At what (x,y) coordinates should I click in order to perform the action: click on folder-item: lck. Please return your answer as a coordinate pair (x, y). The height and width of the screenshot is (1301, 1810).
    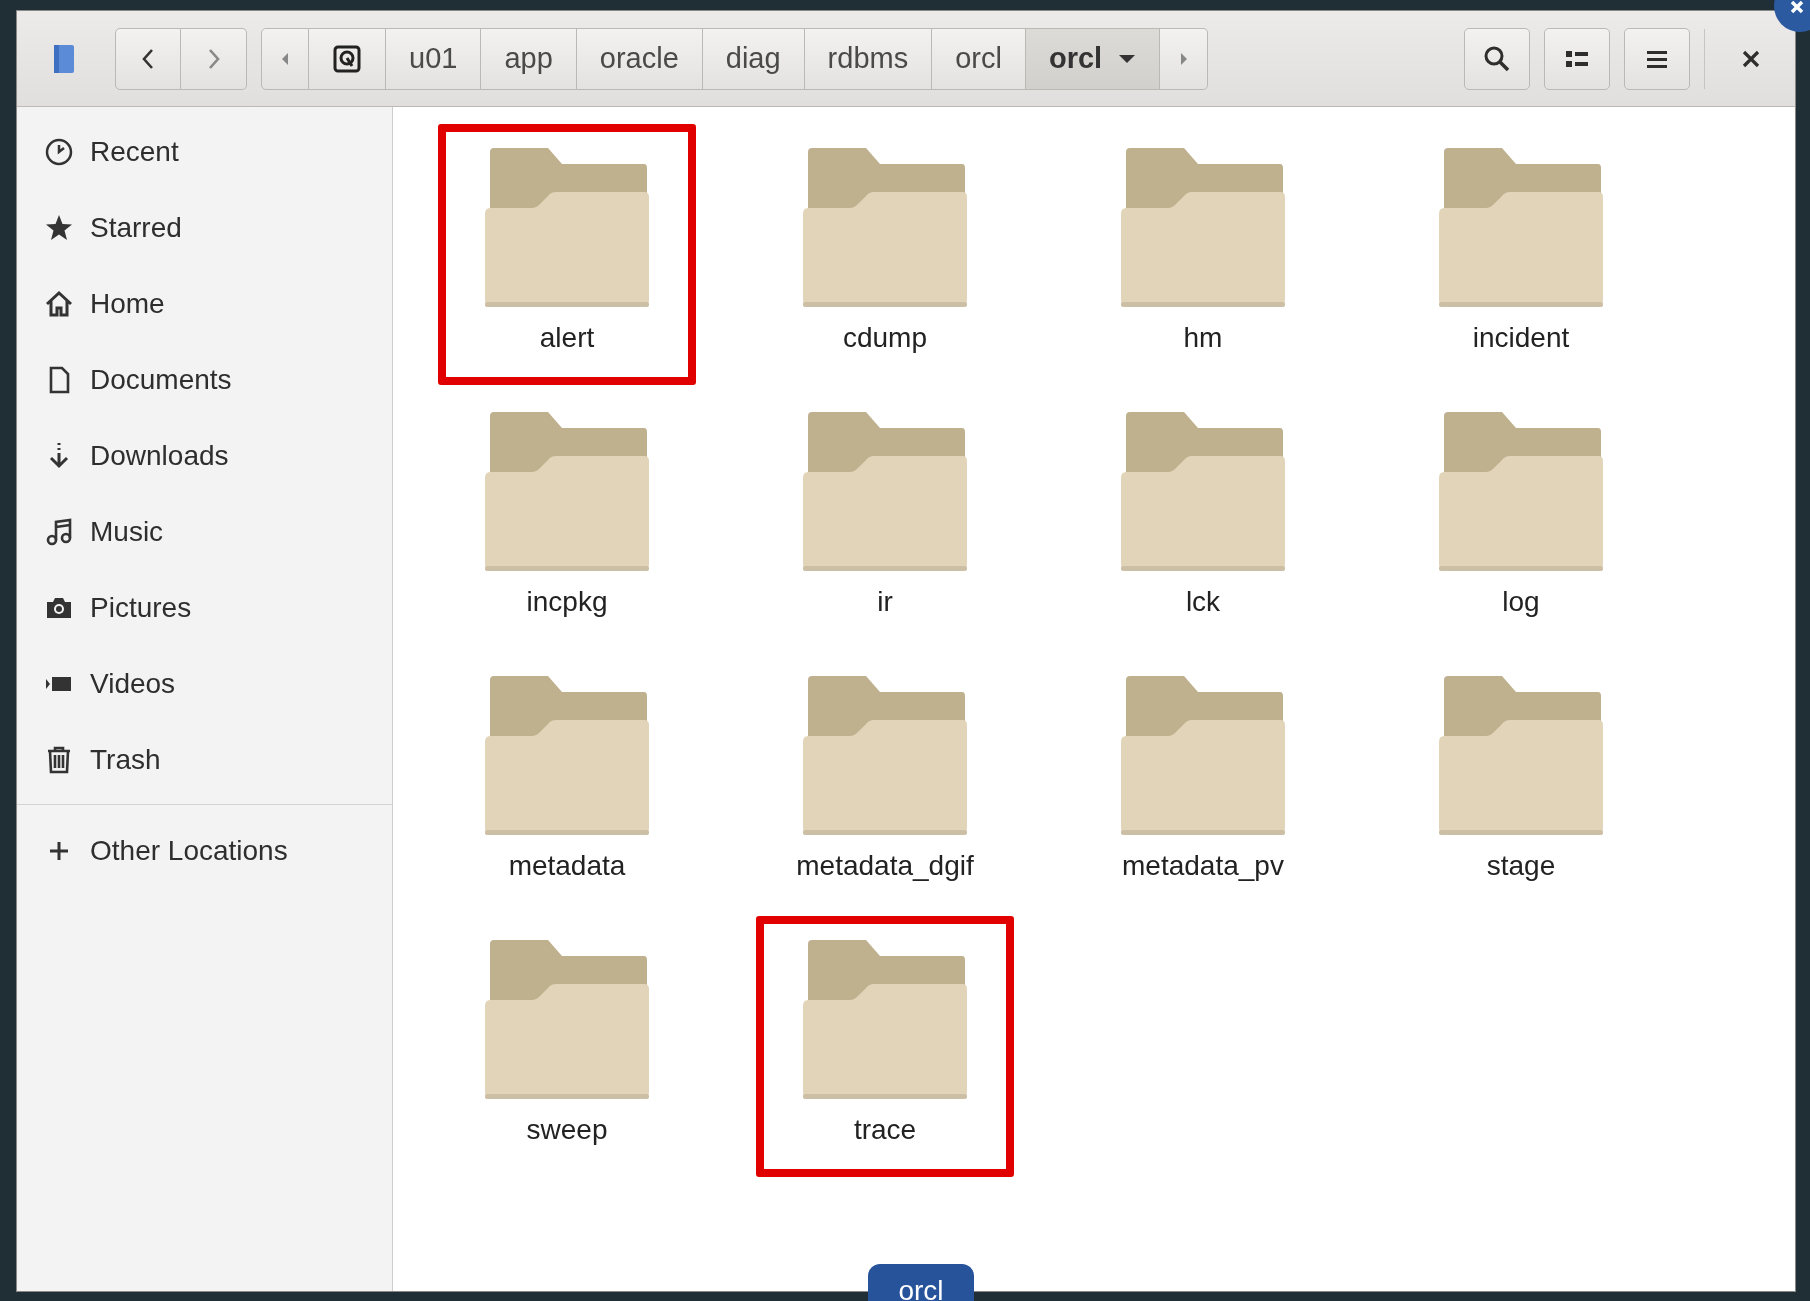
    Looking at the image, I should click on (1203, 518).